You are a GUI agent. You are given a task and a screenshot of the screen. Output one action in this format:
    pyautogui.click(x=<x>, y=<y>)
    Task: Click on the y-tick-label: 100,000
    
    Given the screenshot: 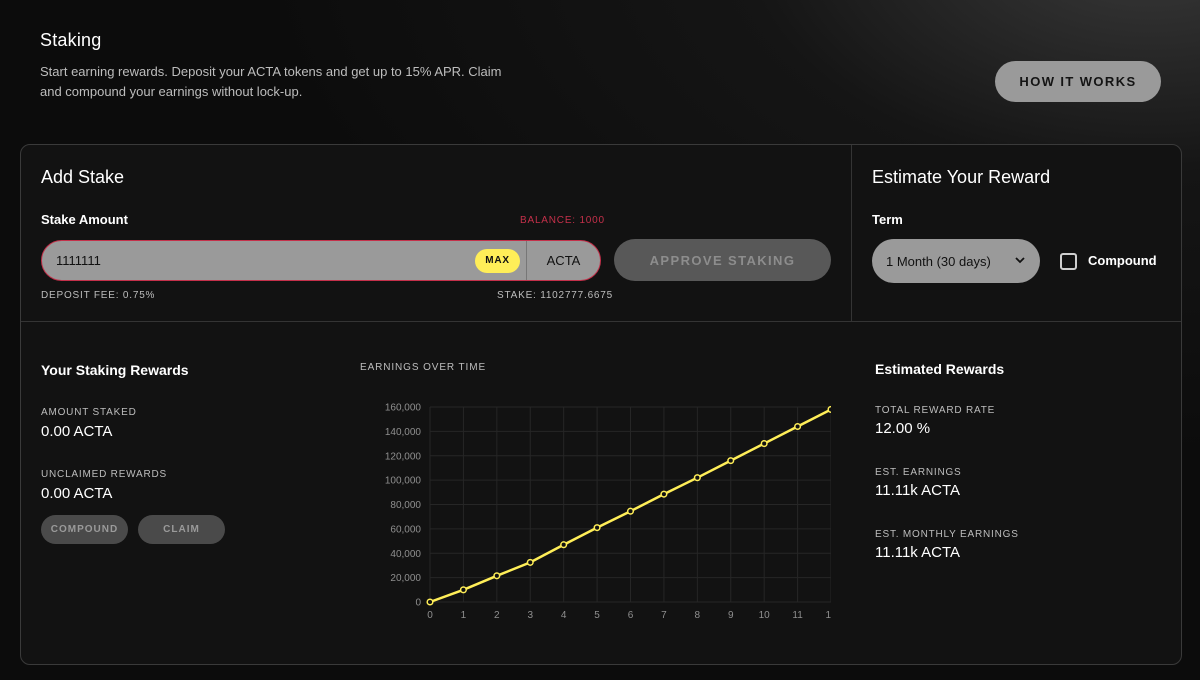 What is the action you would take?
    pyautogui.click(x=403, y=481)
    